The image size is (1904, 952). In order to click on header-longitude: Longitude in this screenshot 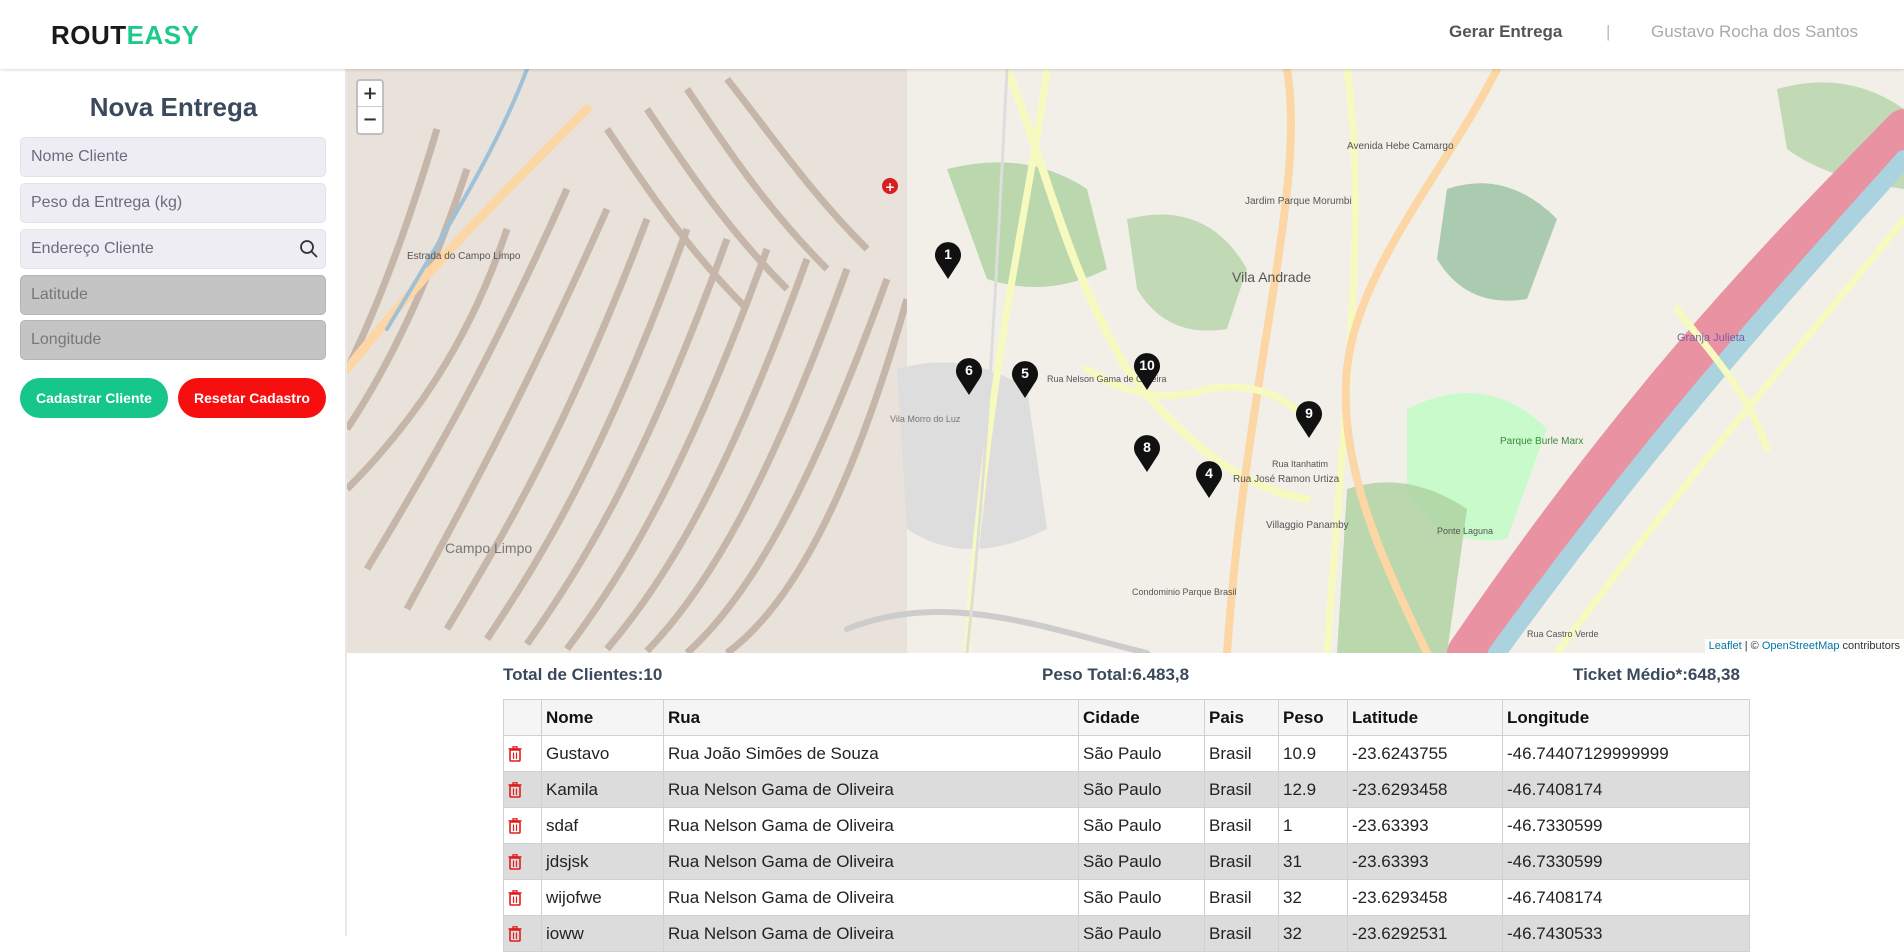, I will do `click(1626, 717)`.